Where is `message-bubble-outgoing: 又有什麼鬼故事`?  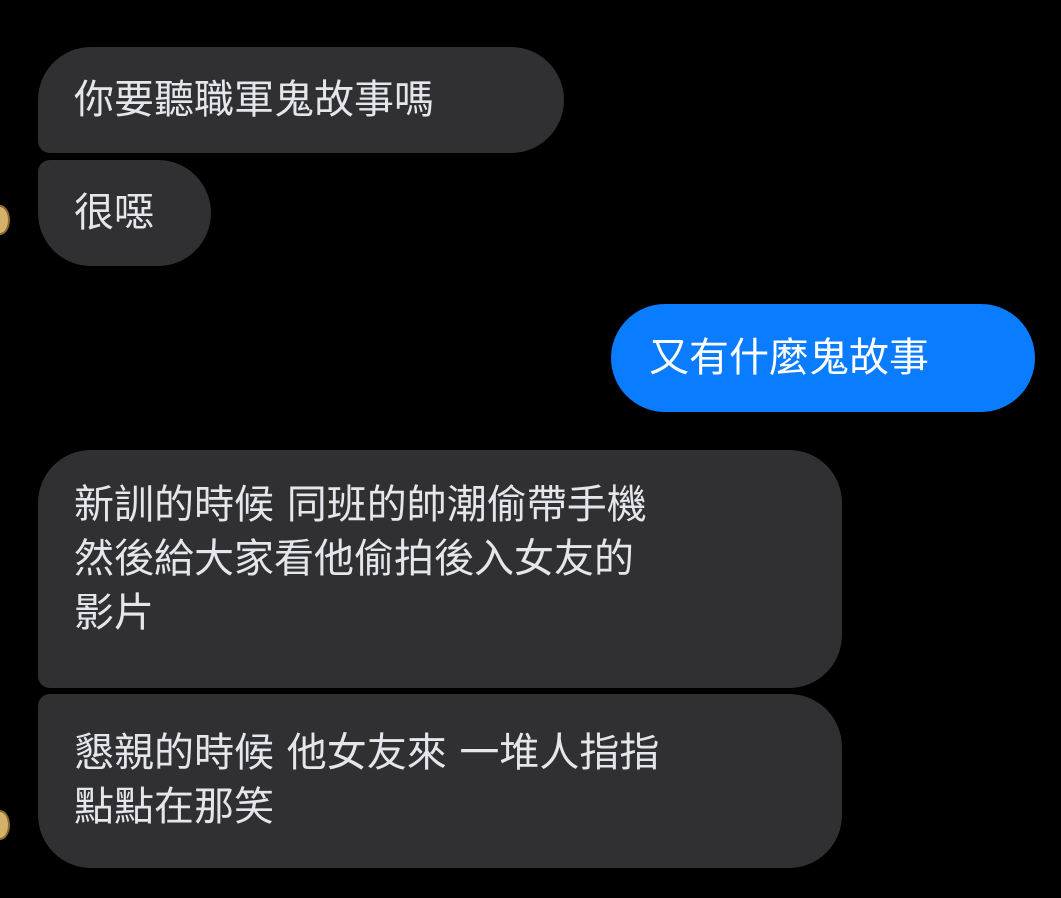 message-bubble-outgoing: 又有什麼鬼故事 is located at coordinates (823, 358).